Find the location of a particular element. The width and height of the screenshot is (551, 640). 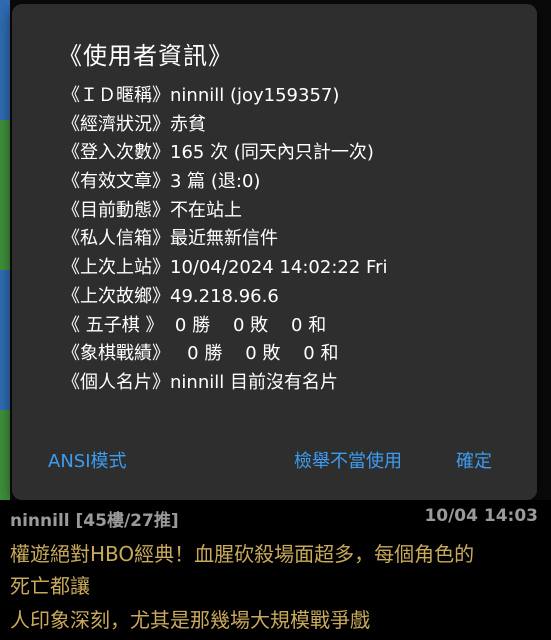

info-value: ninnill (joy159357) is located at coordinates (255, 95).